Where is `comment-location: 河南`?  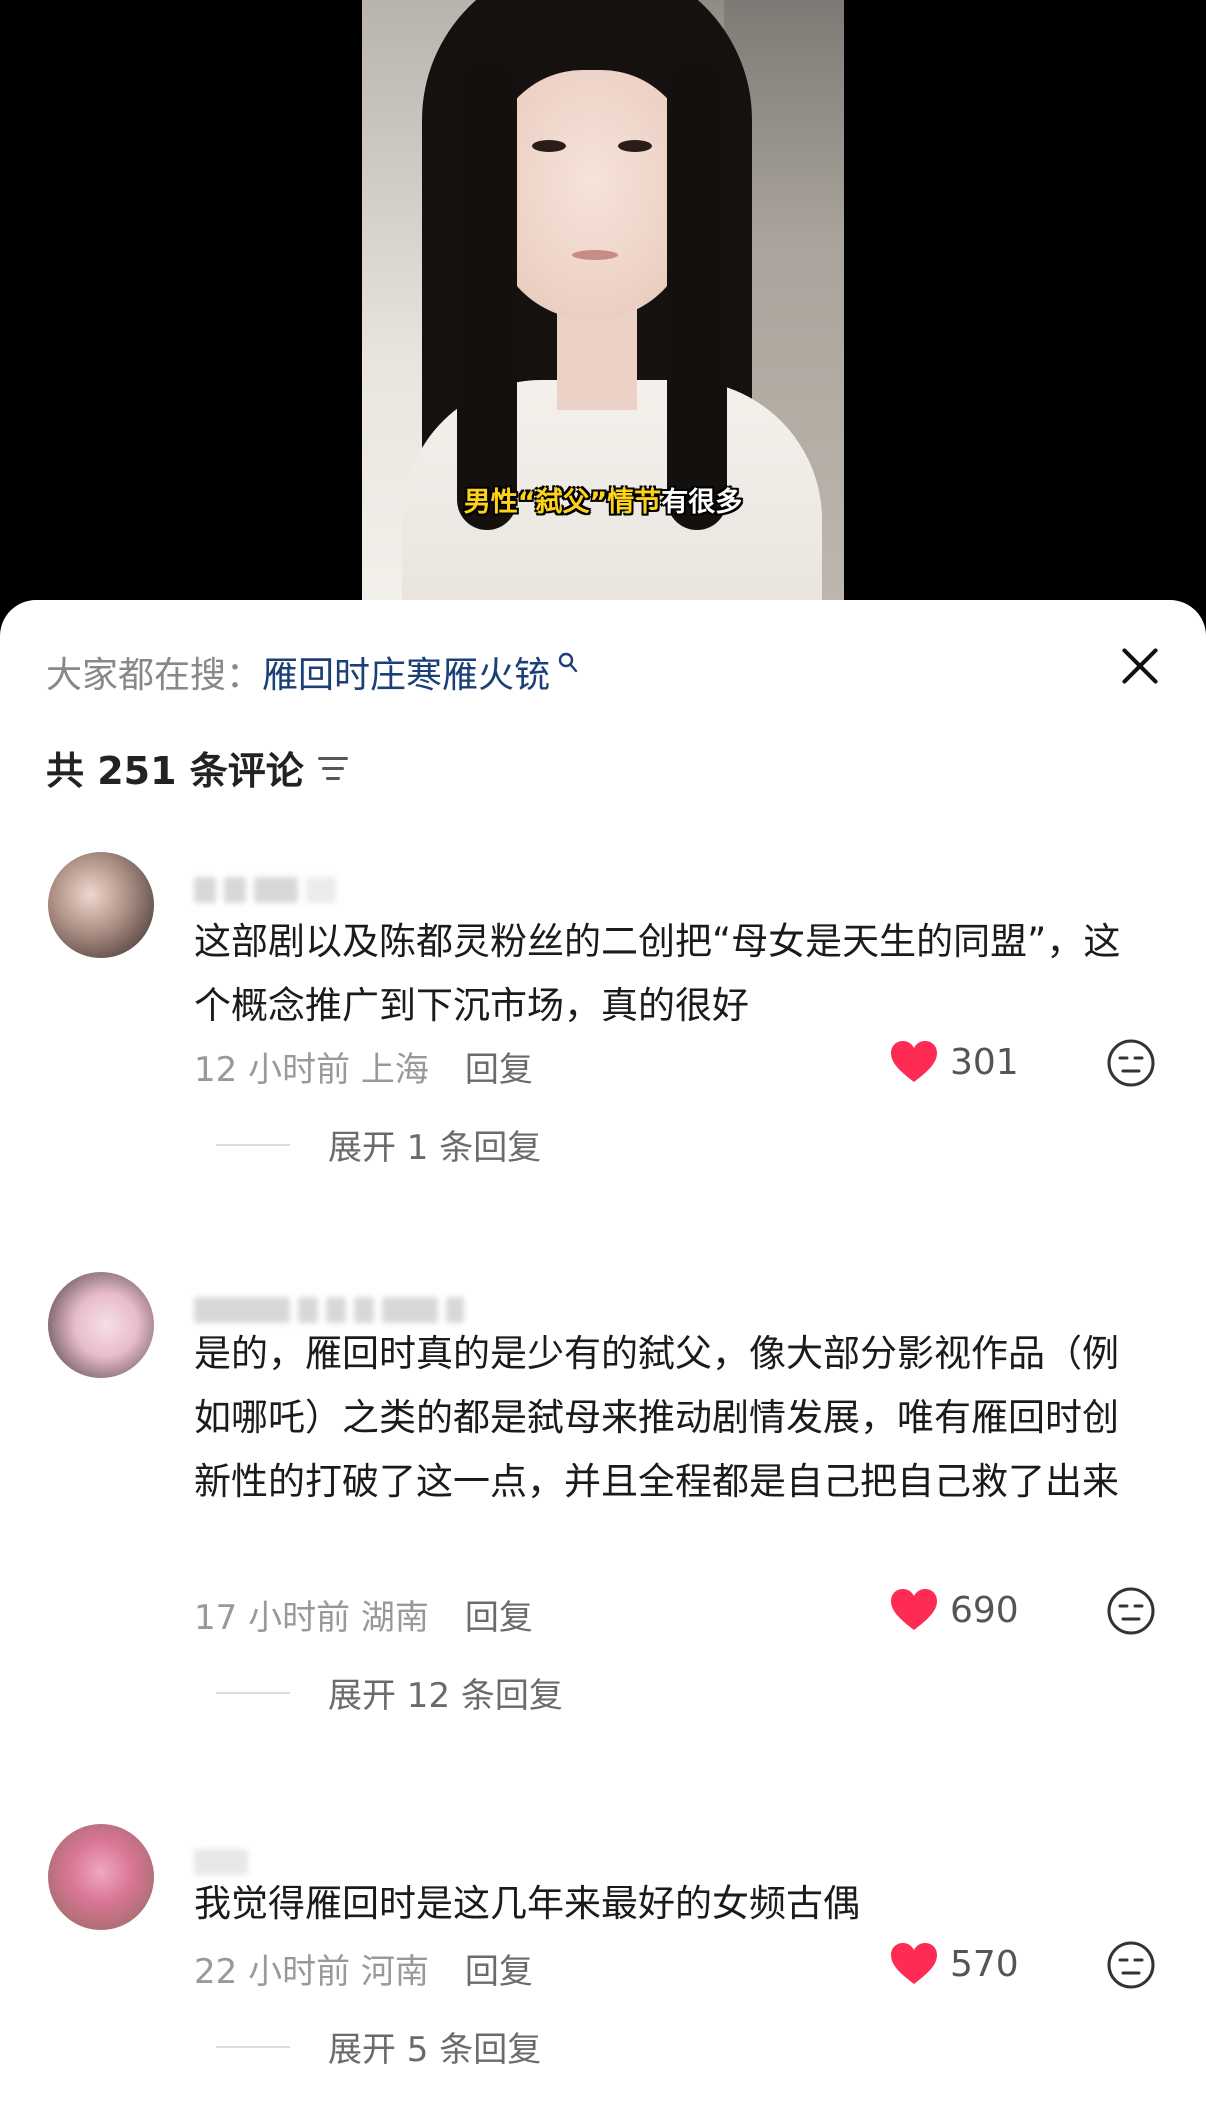 comment-location: 河南 is located at coordinates (394, 1972).